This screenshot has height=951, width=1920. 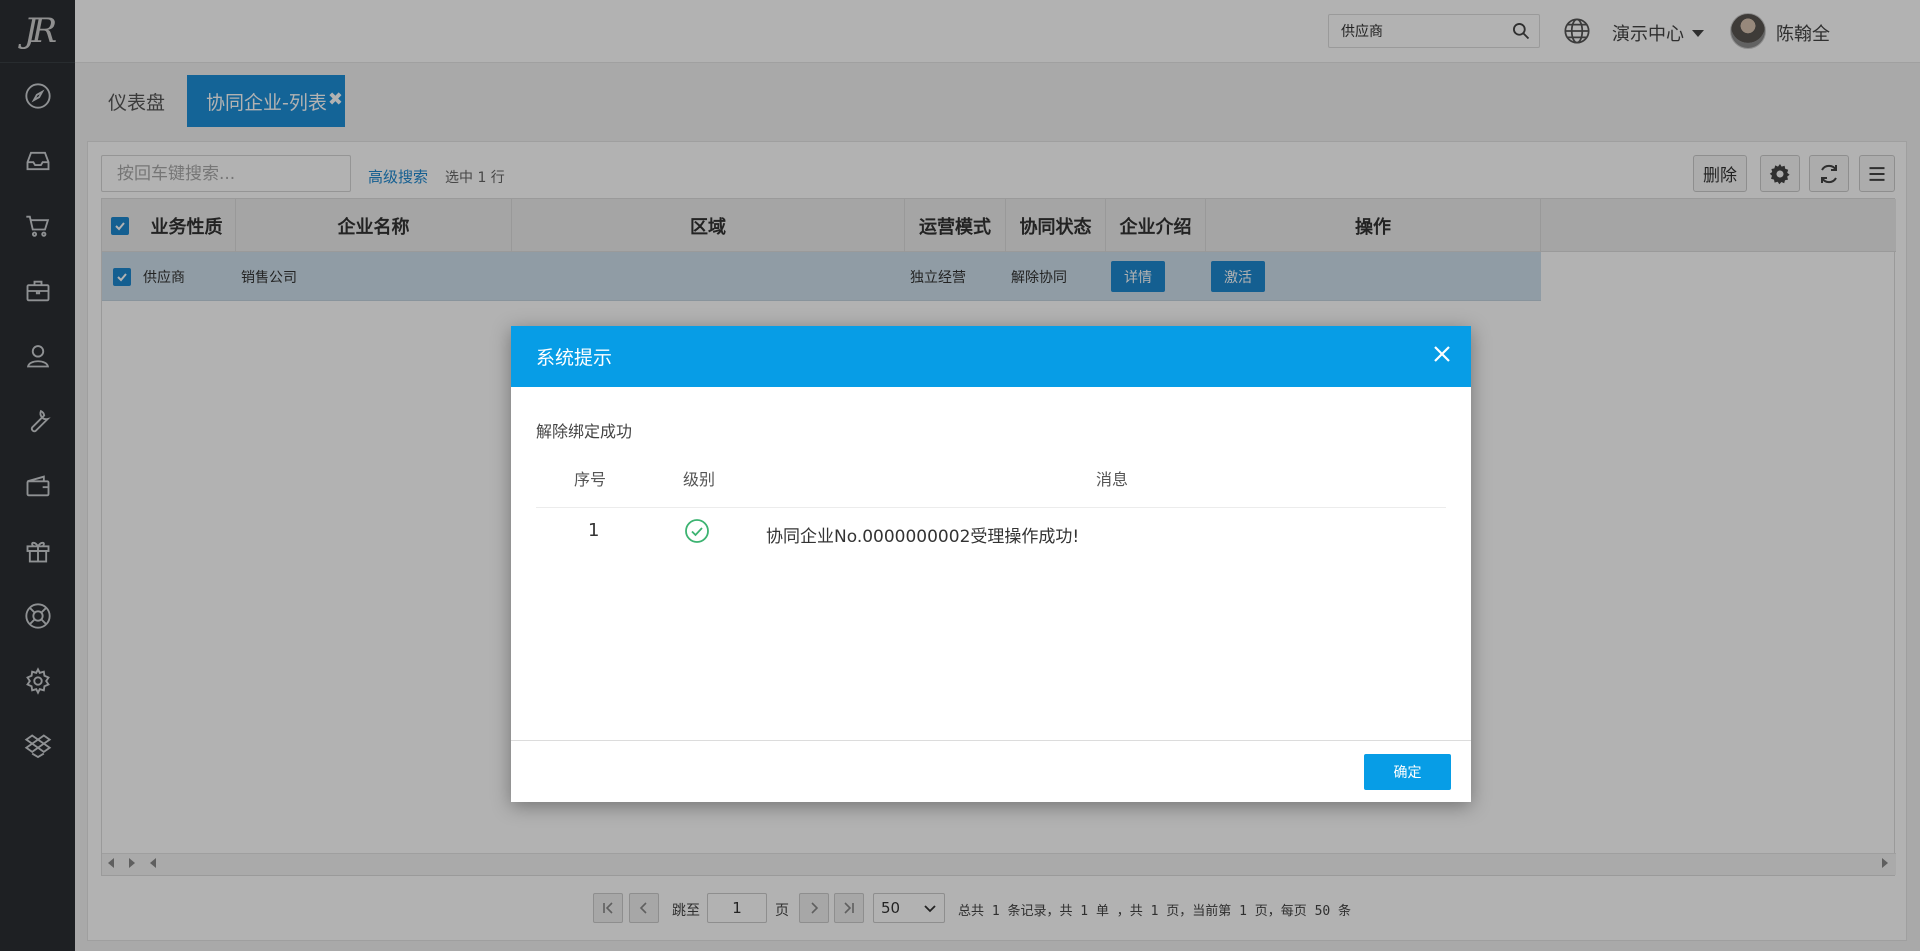 I want to click on header-level: 级别, so click(x=699, y=479).